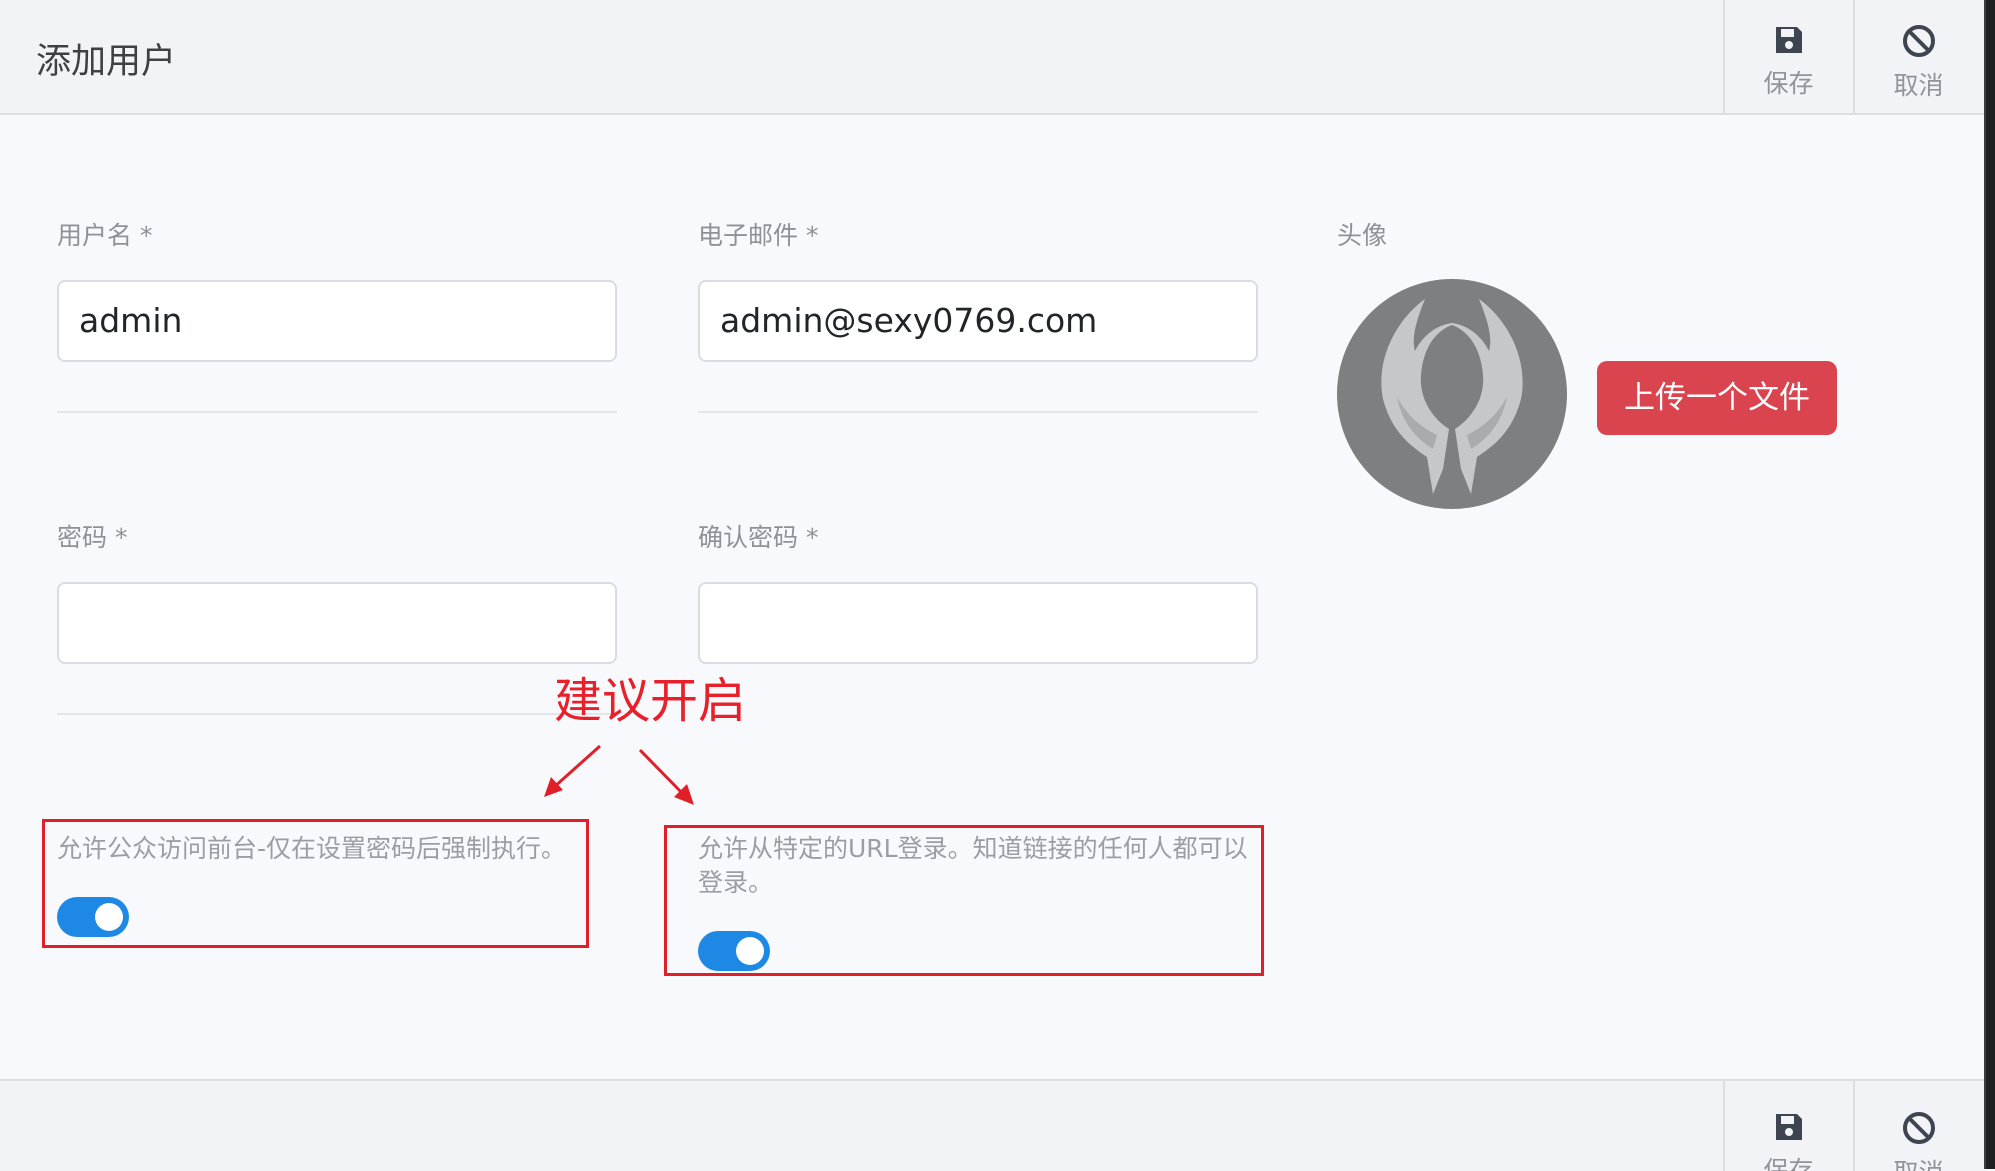 The height and width of the screenshot is (1171, 1995). I want to click on window-edge, so click(1989, 584).